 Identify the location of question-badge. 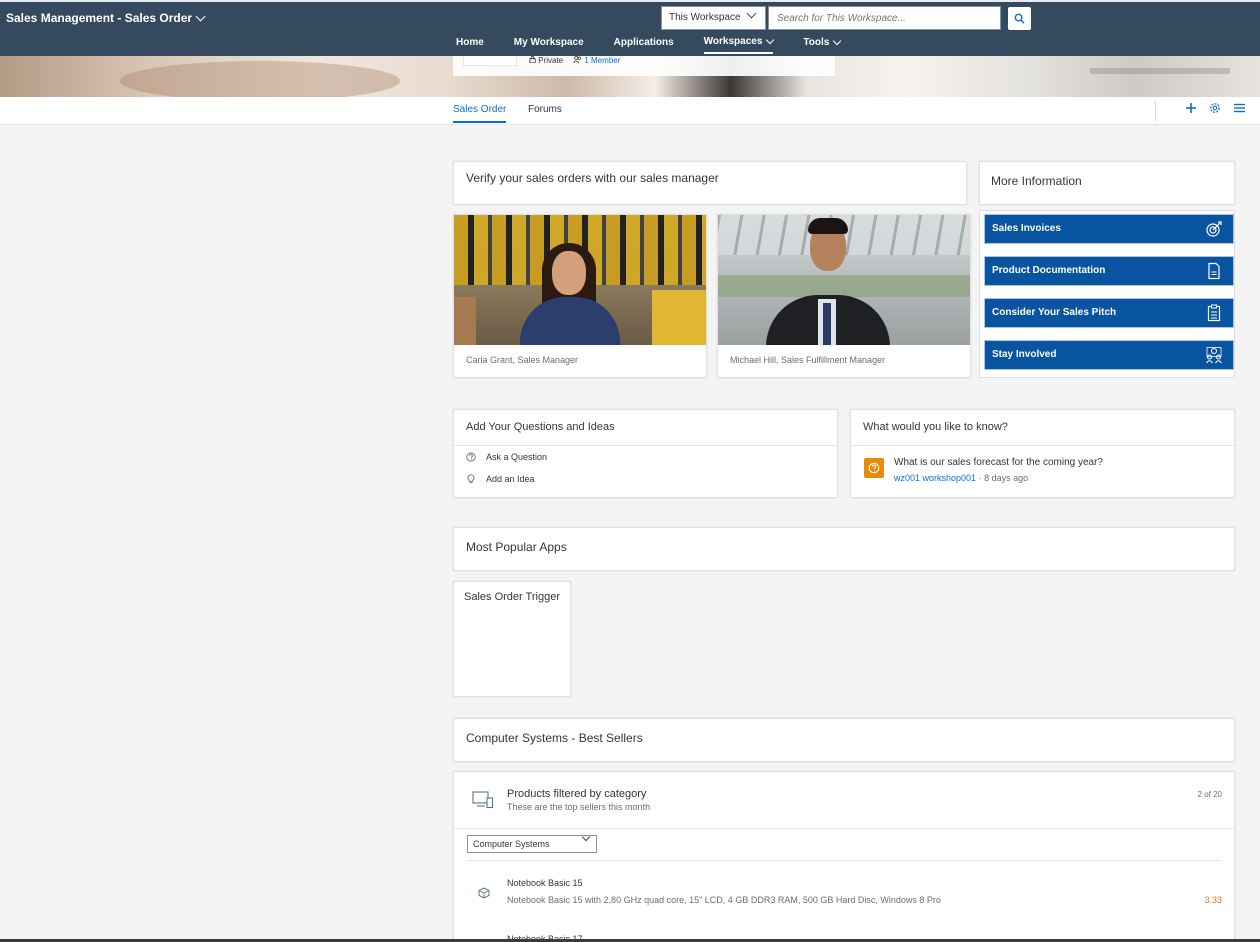
(874, 468).